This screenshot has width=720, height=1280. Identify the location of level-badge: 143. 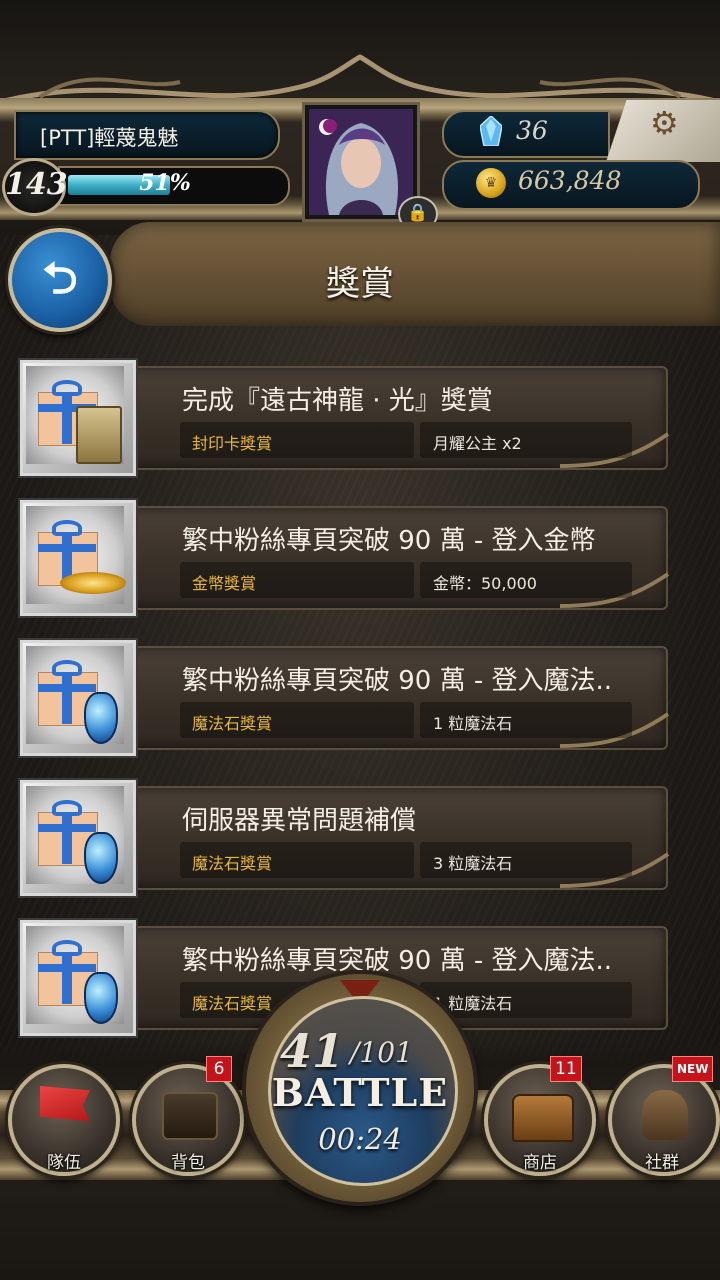
(35, 187).